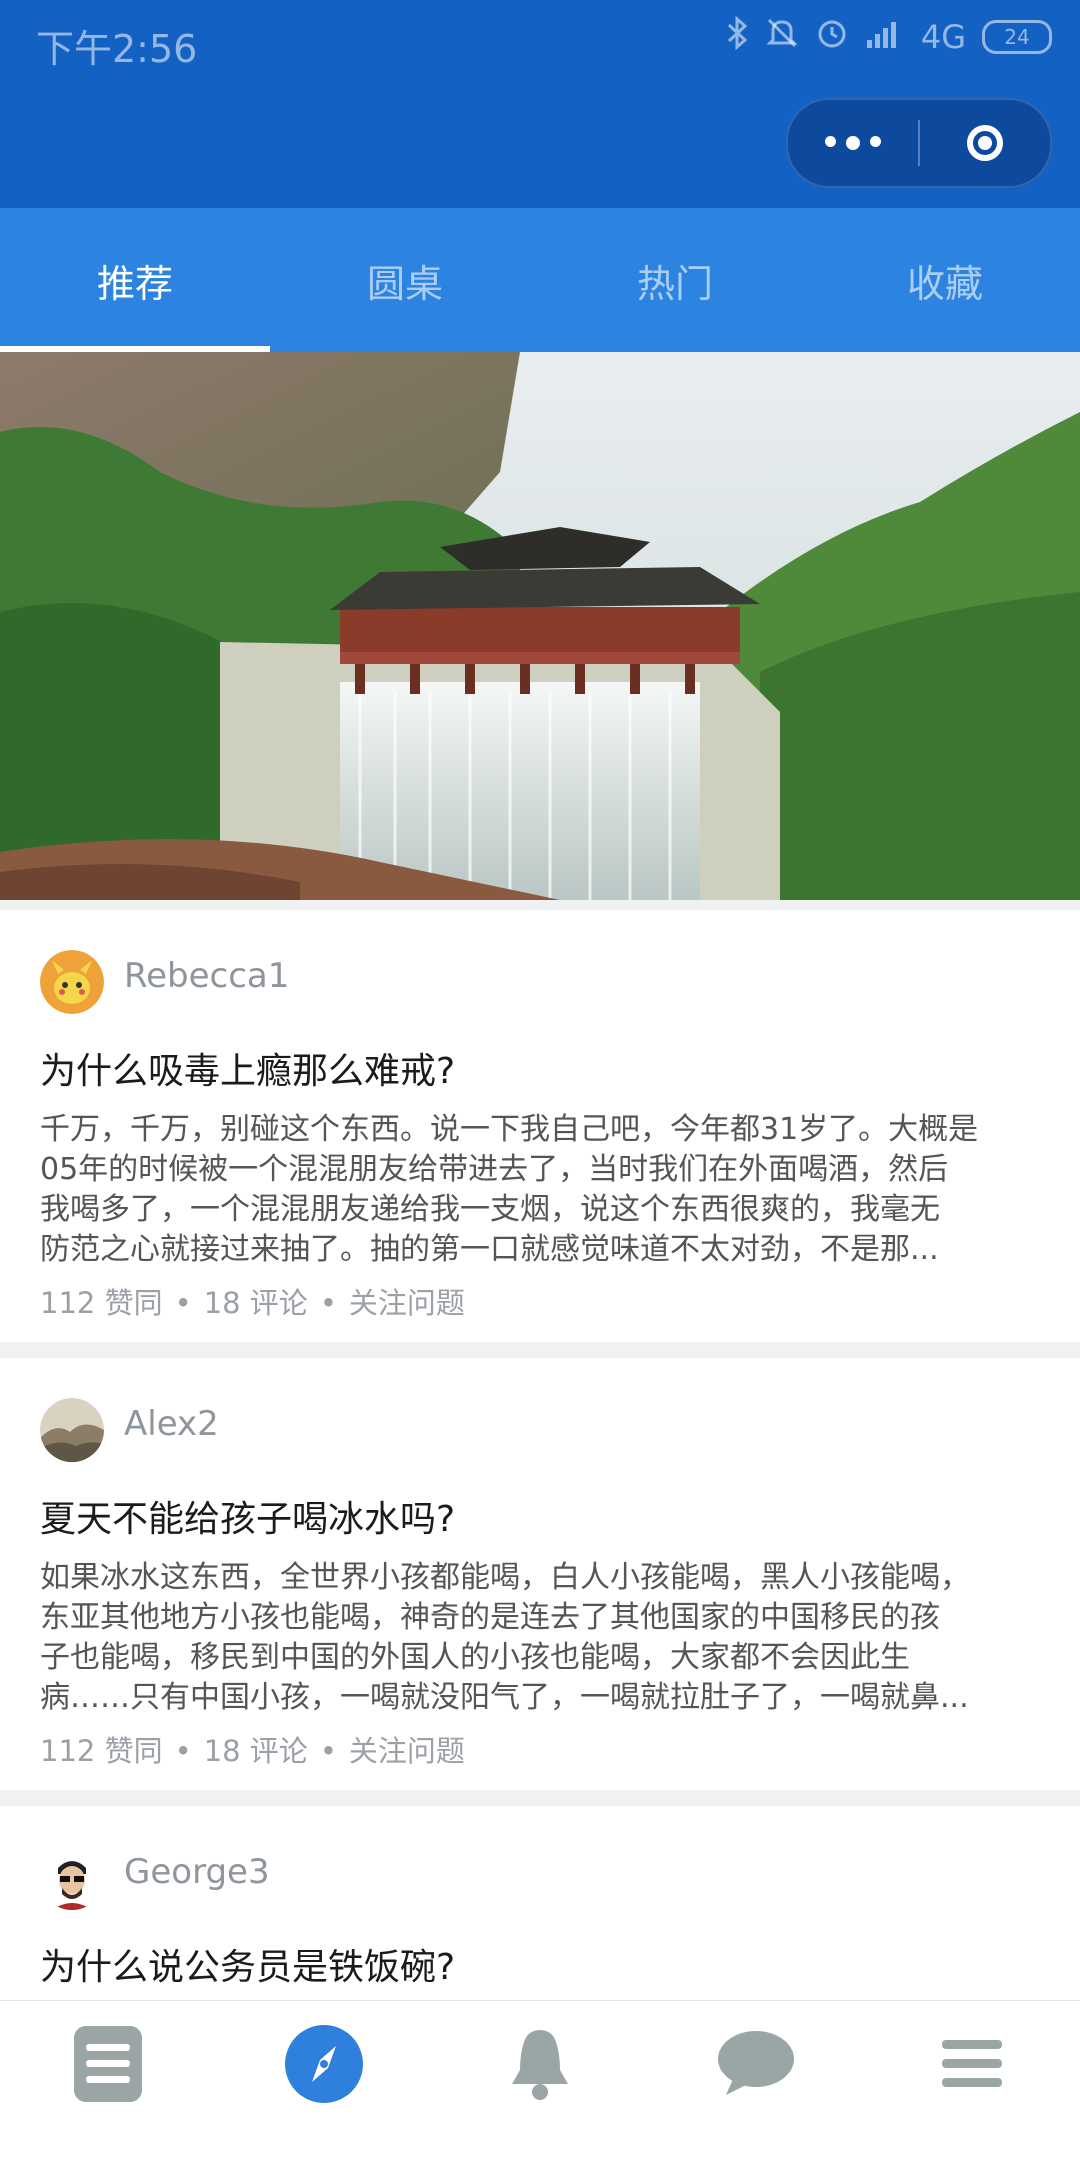 This screenshot has height=2161, width=1080. I want to click on tab-roundtable: 圆桌, so click(405, 280).